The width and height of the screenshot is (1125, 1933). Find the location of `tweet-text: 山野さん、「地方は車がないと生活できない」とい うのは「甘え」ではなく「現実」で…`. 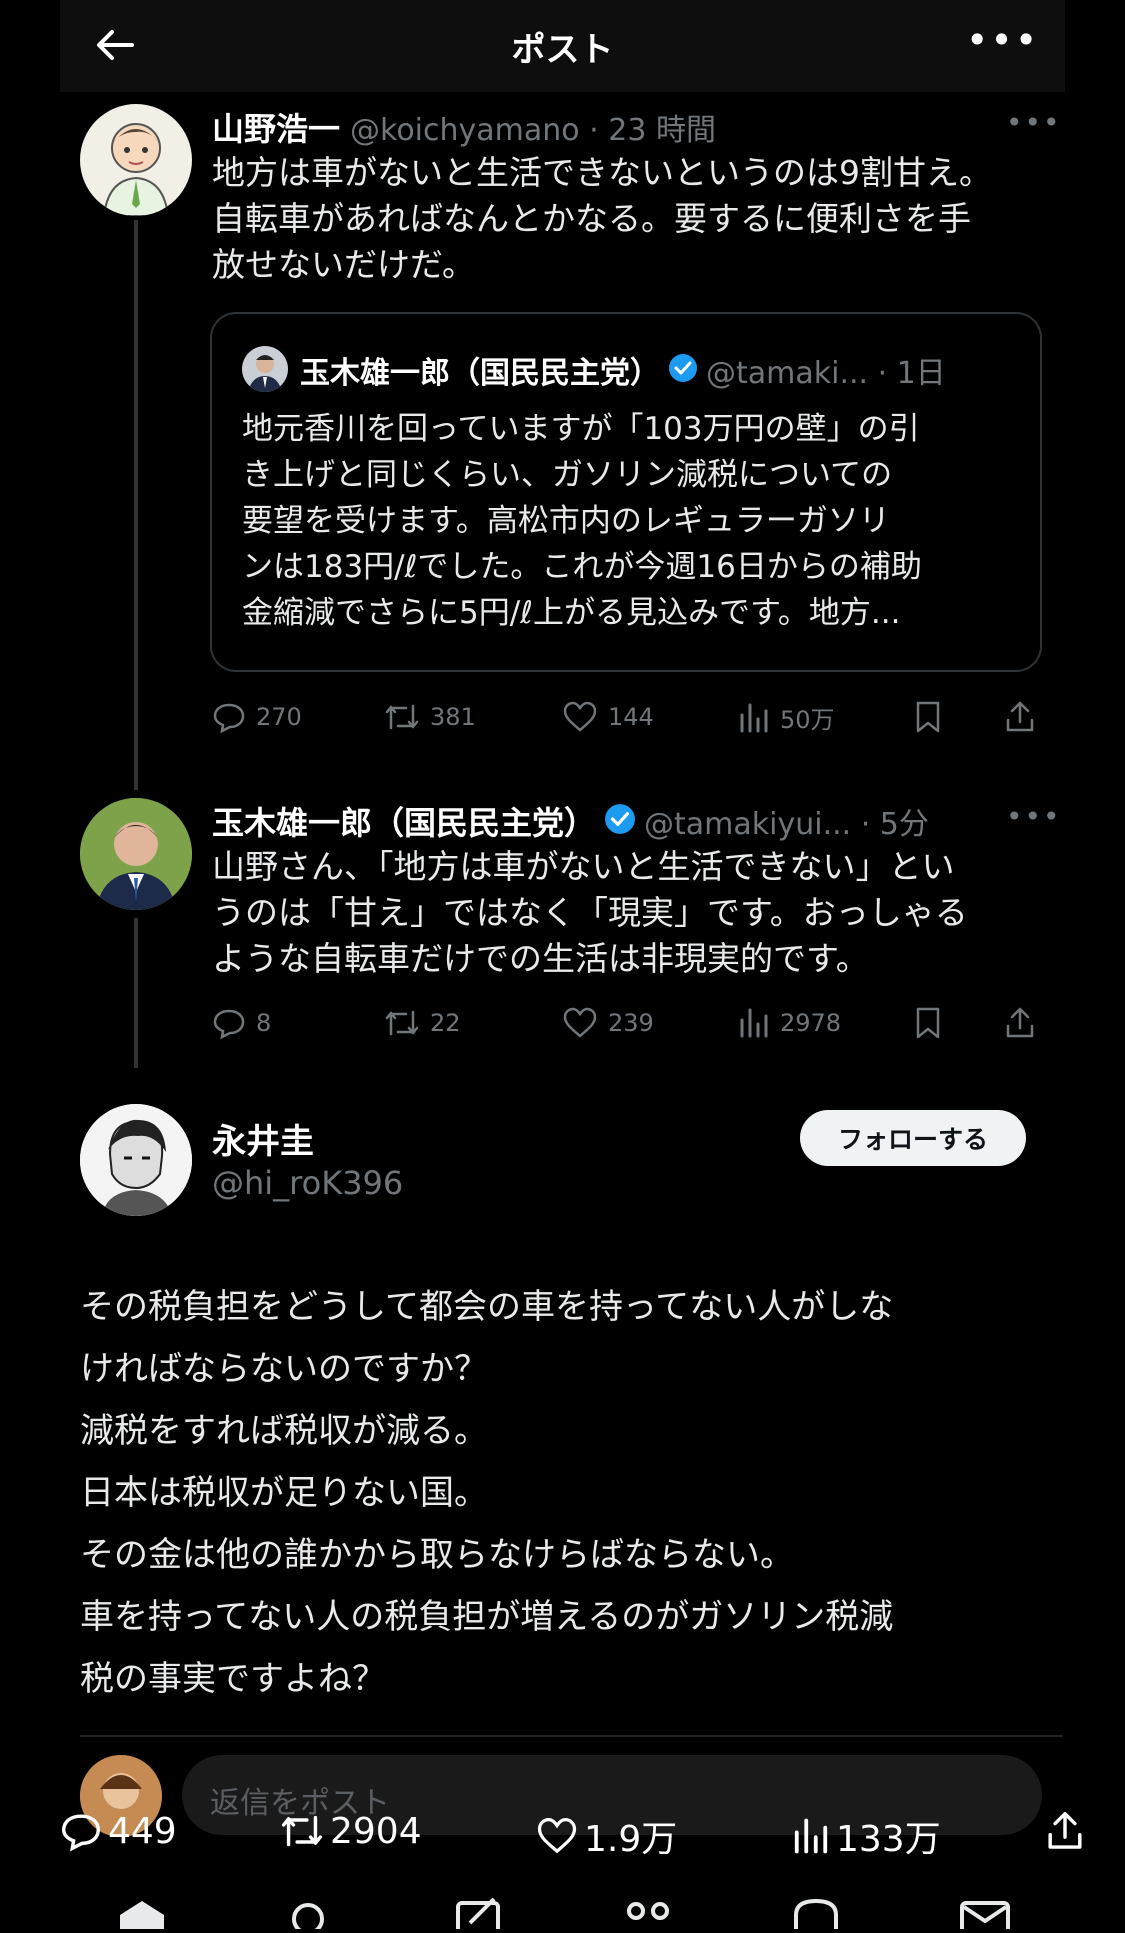

tweet-text: 山野さん、「地方は車がないと生活できない」とい うのは「甘え」ではなく「現実」で… is located at coordinates (627, 913).